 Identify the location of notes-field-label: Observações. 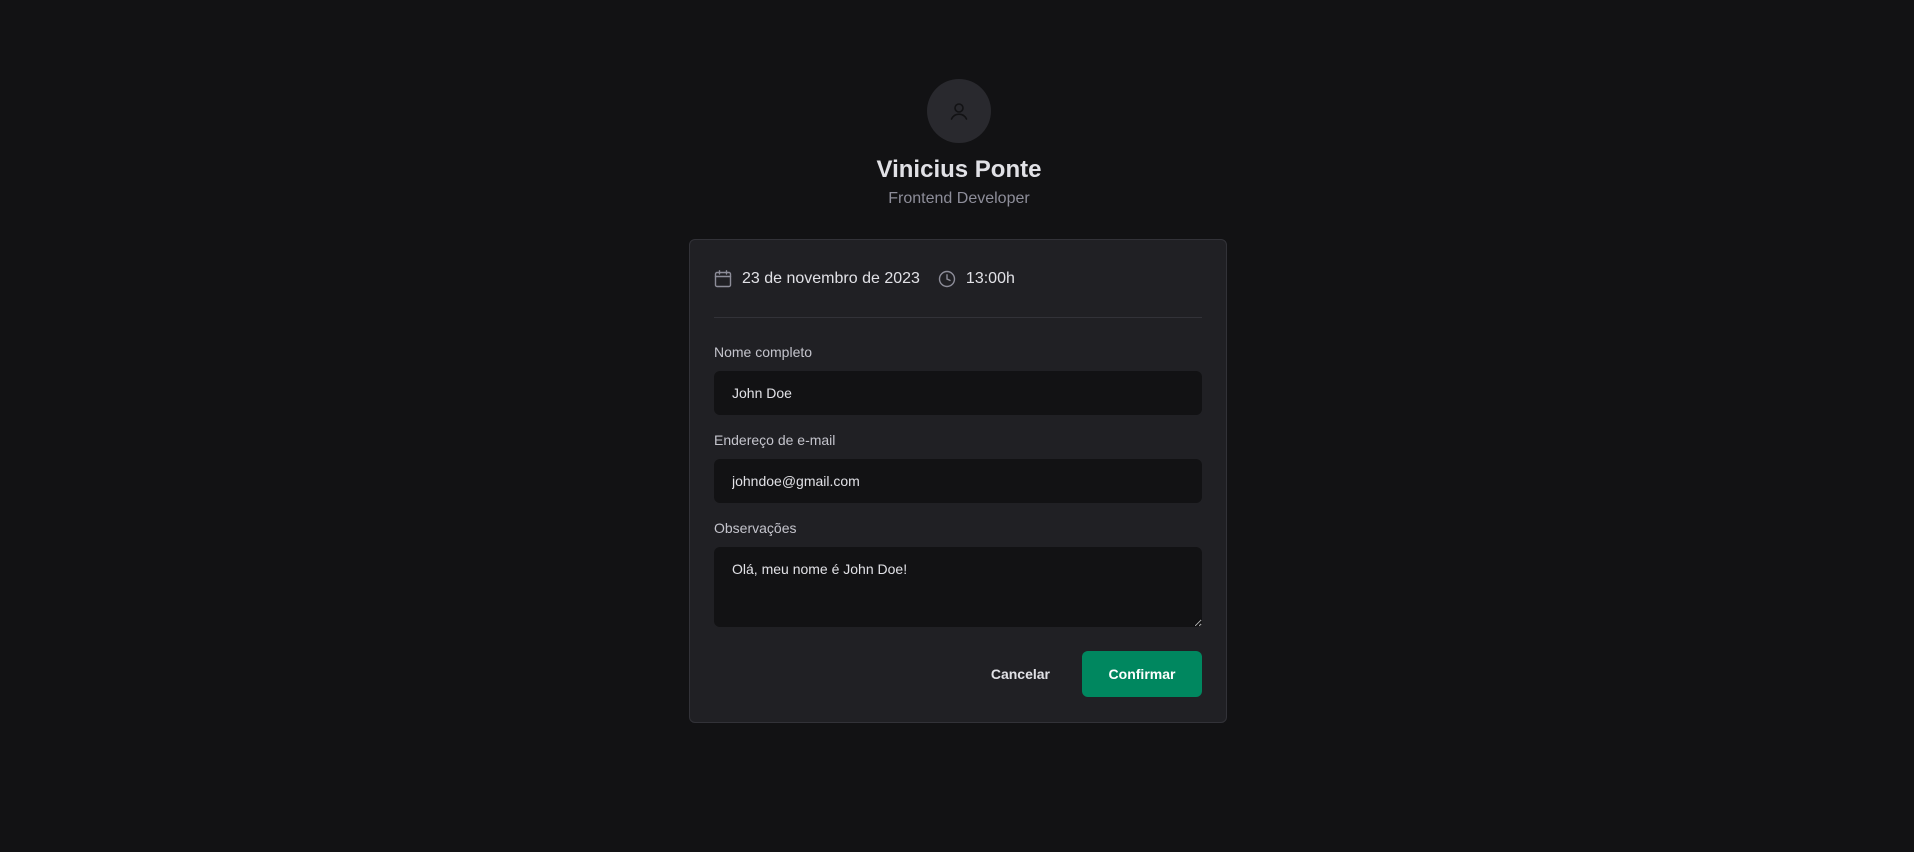
(755, 528).